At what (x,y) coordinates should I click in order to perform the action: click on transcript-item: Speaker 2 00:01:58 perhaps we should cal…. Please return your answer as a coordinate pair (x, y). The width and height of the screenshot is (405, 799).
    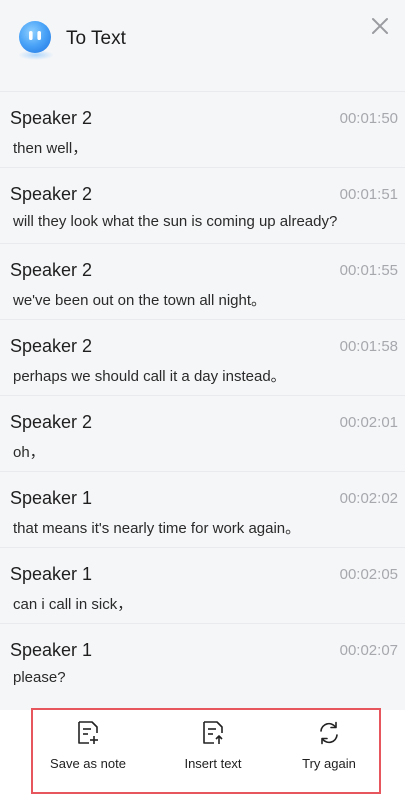
    Looking at the image, I should click on (202, 357).